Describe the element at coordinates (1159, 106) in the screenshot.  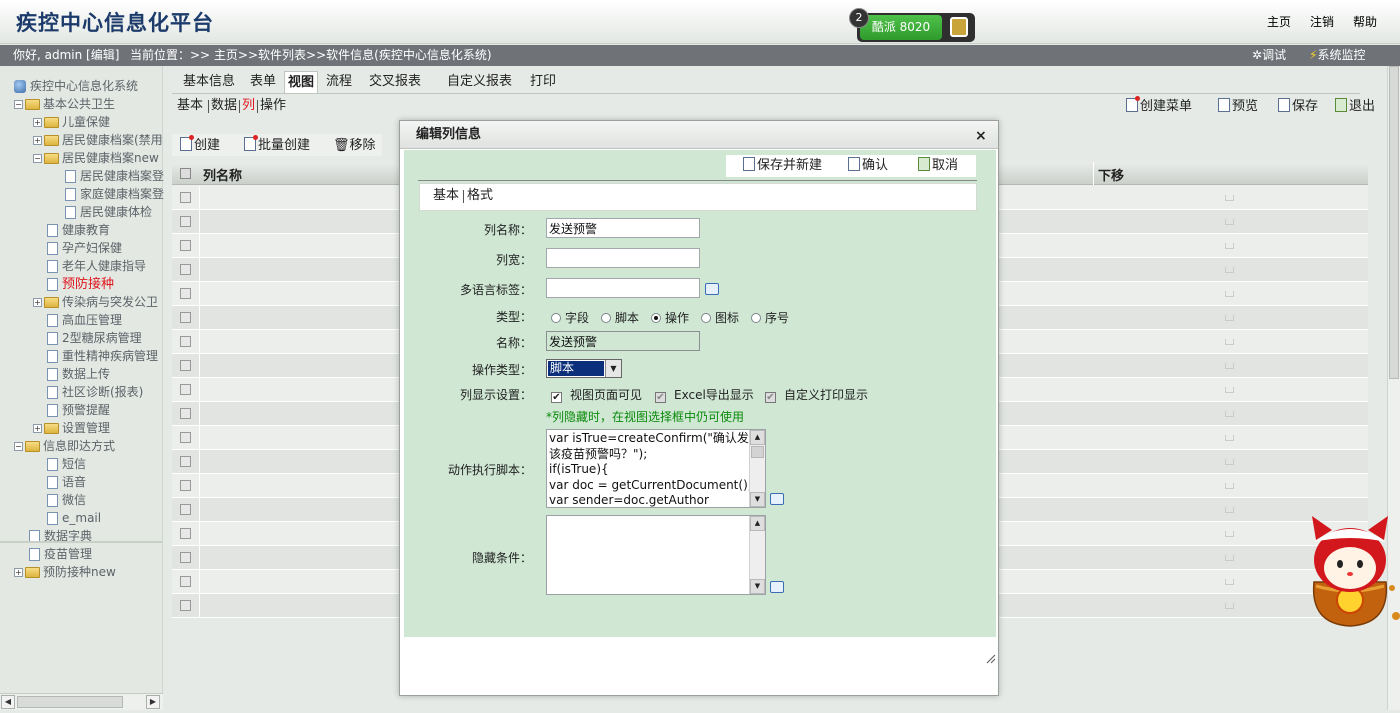
I see `create-menu-button: 创建菜单` at that location.